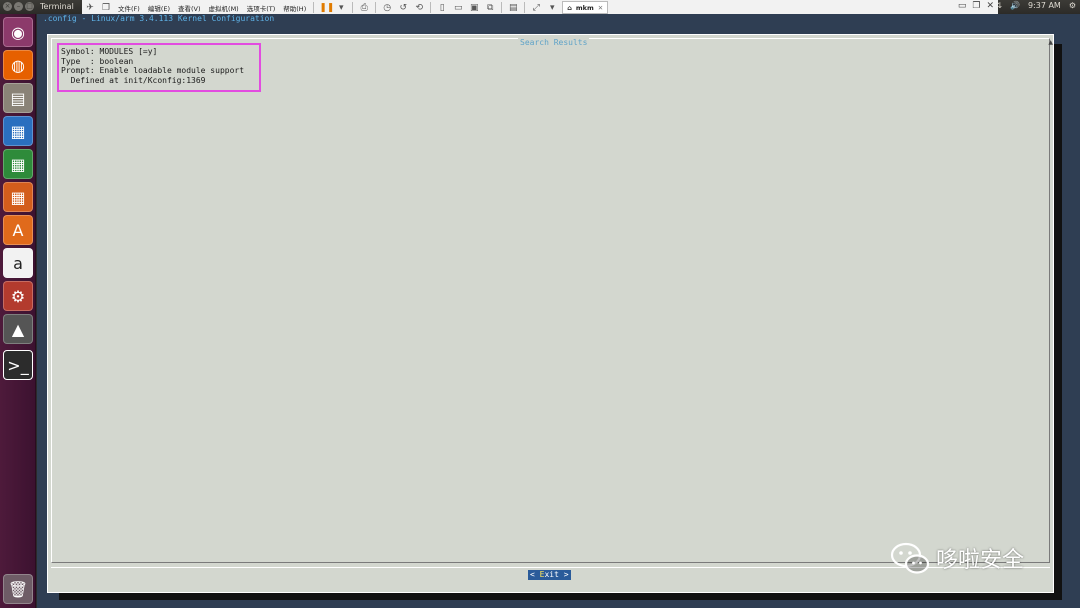  What do you see at coordinates (535, 574) in the screenshot?
I see `exit-bracket: <` at bounding box center [535, 574].